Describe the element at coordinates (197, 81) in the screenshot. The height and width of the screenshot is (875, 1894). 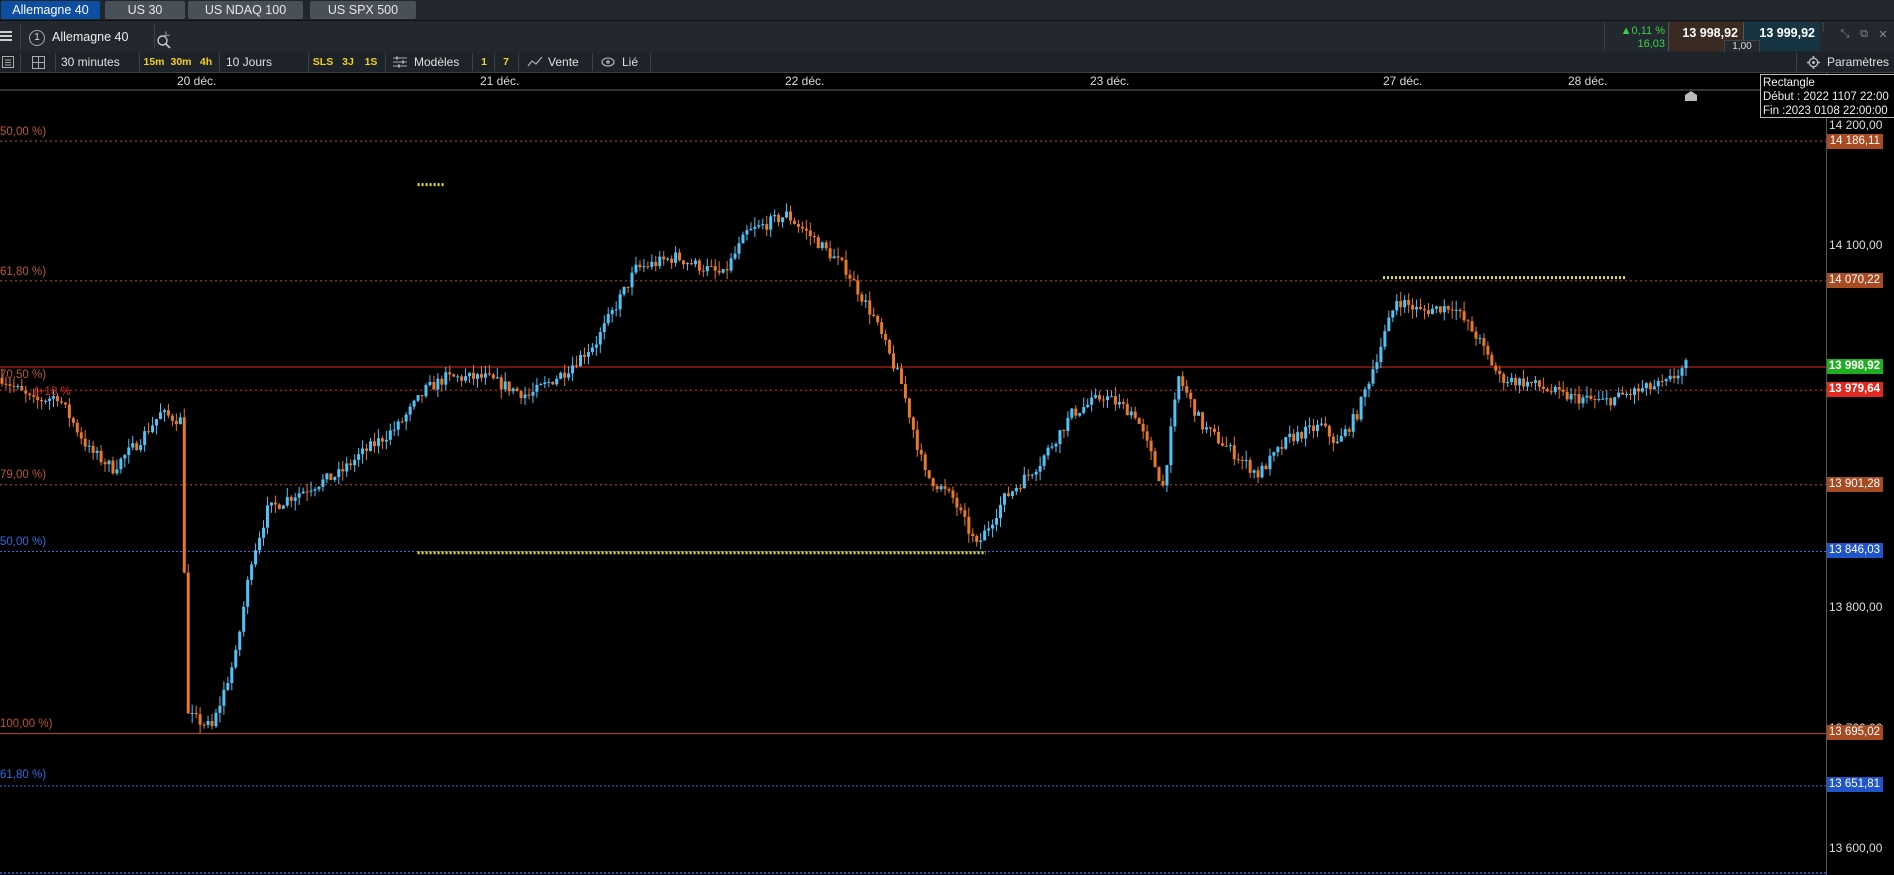
I see `date-label: 20 déc.` at that location.